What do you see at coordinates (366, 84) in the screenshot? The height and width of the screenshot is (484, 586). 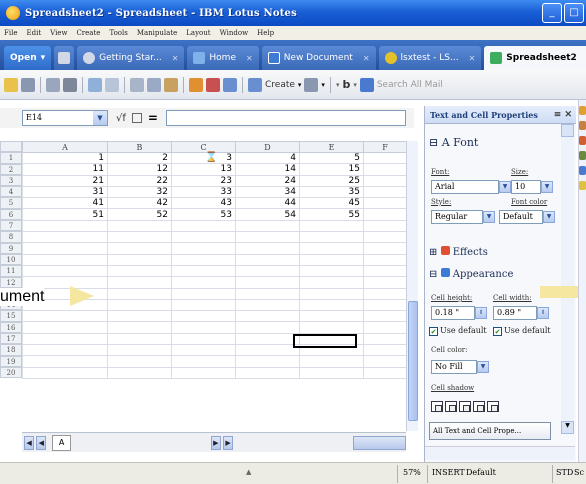 I see `search-scope-icon` at bounding box center [366, 84].